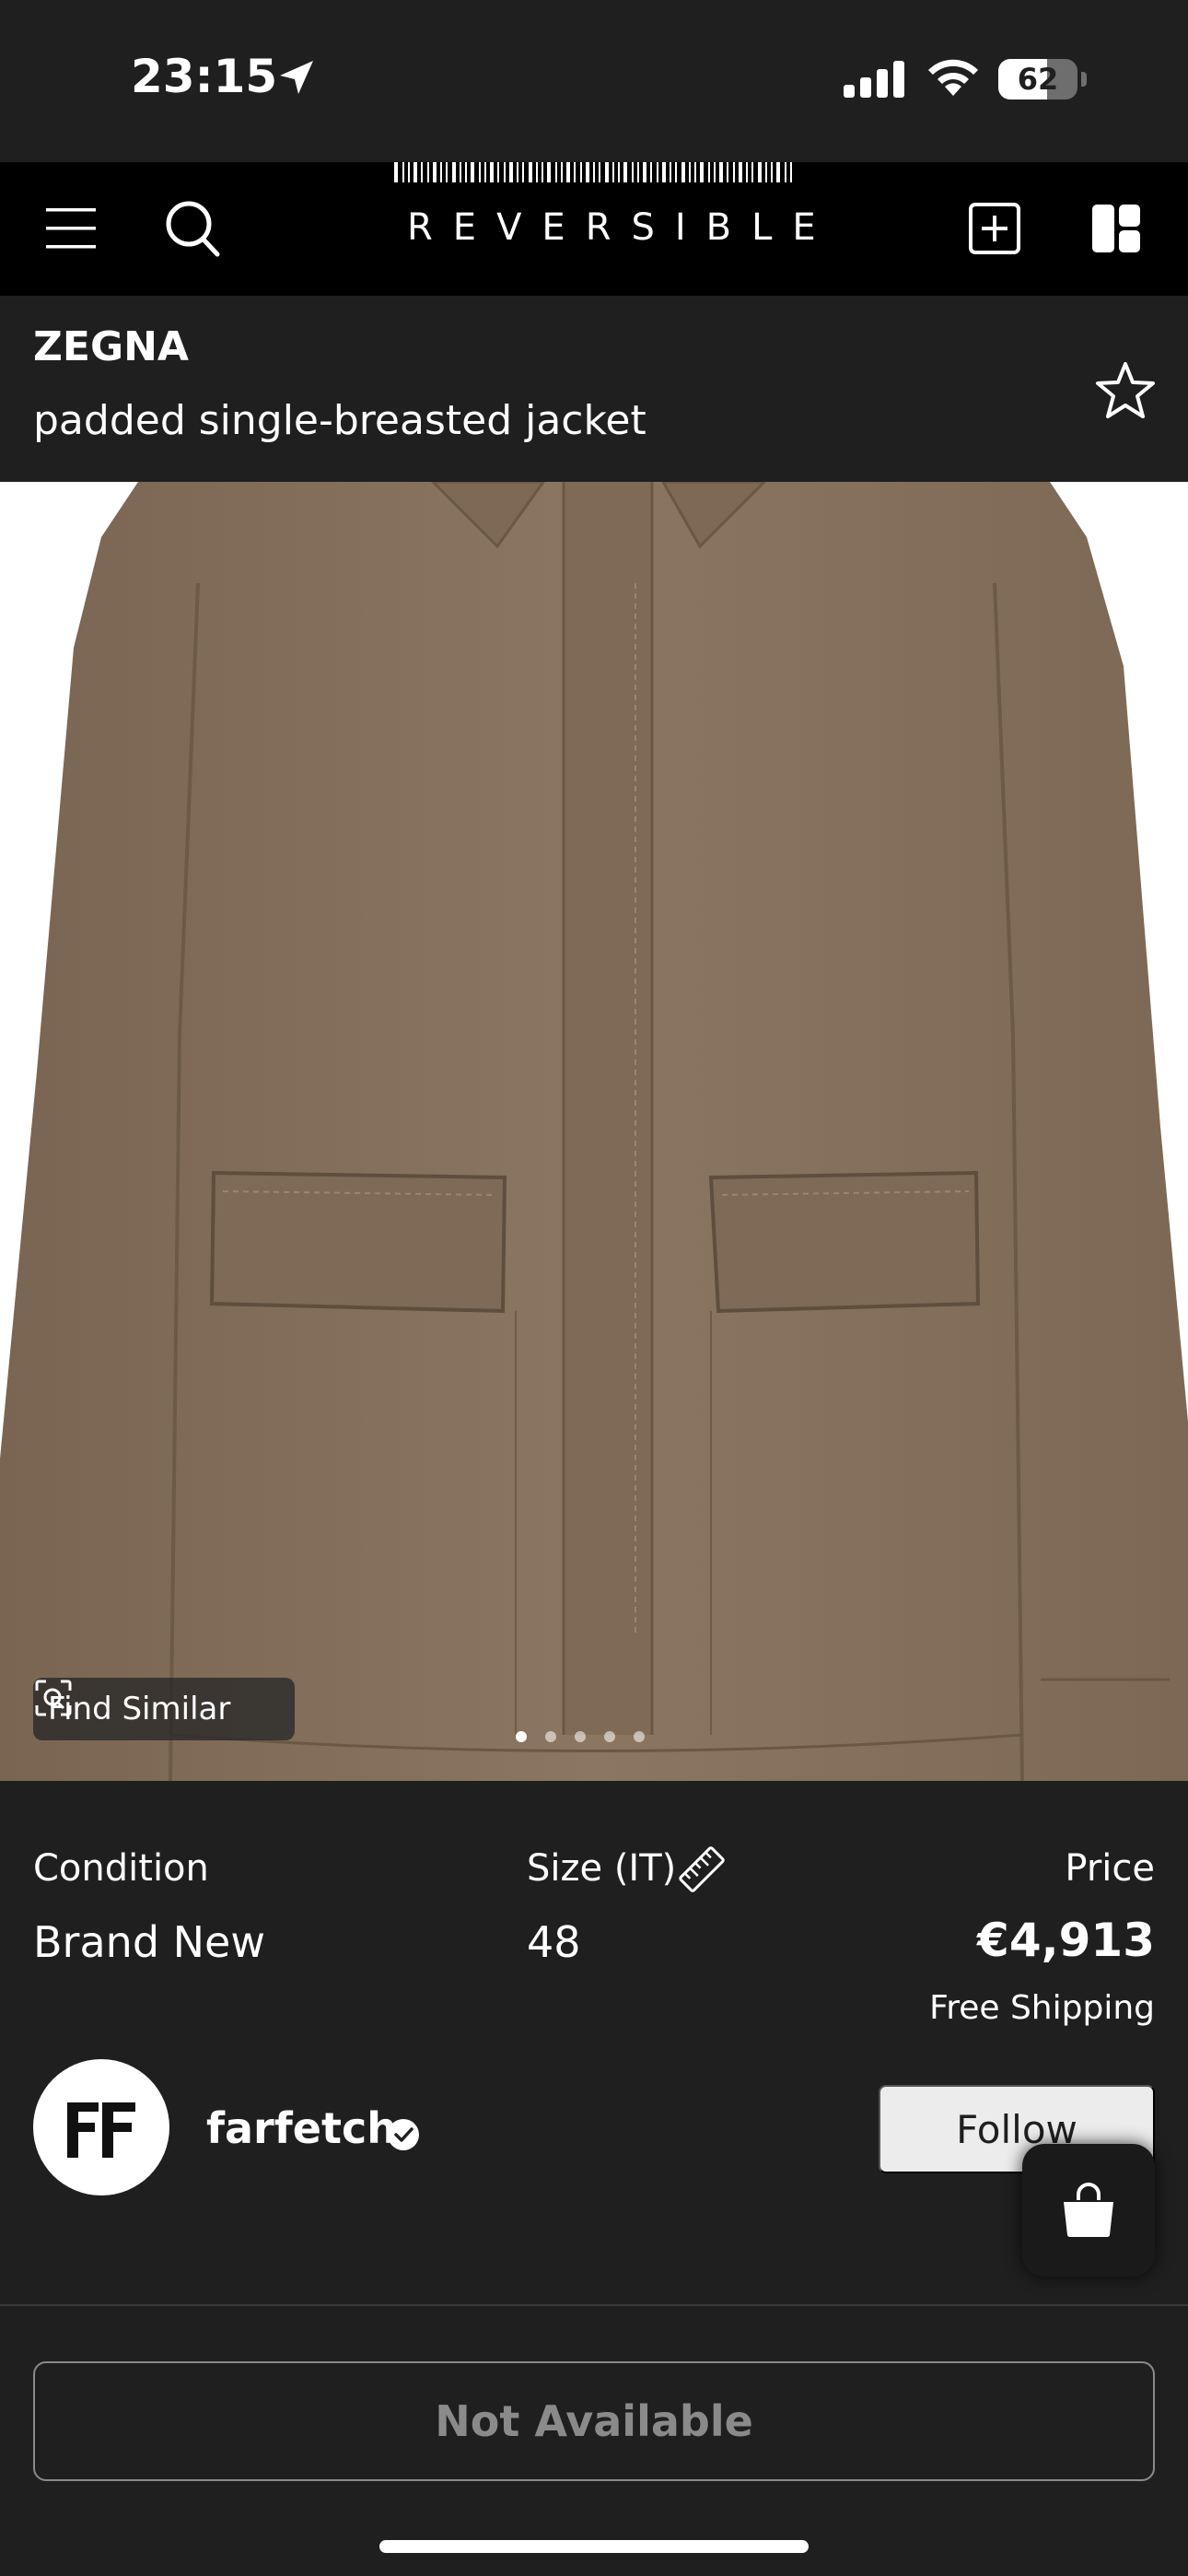 This screenshot has height=2576, width=1188. Describe the element at coordinates (602, 1868) in the screenshot. I see `size-label: Size (IT)` at that location.